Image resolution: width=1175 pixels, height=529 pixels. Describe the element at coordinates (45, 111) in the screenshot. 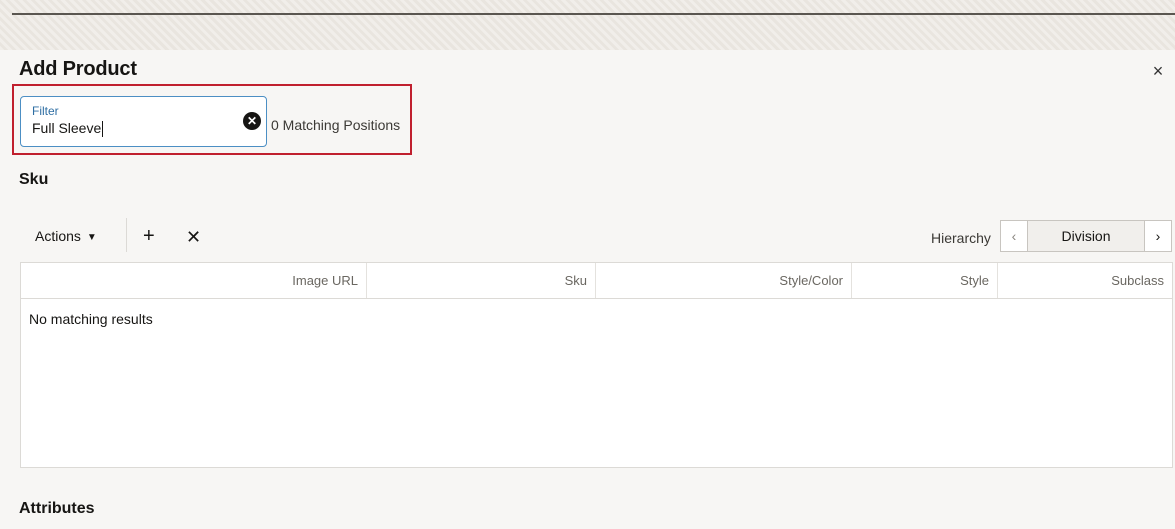

I see `filter-label: Filter` at that location.